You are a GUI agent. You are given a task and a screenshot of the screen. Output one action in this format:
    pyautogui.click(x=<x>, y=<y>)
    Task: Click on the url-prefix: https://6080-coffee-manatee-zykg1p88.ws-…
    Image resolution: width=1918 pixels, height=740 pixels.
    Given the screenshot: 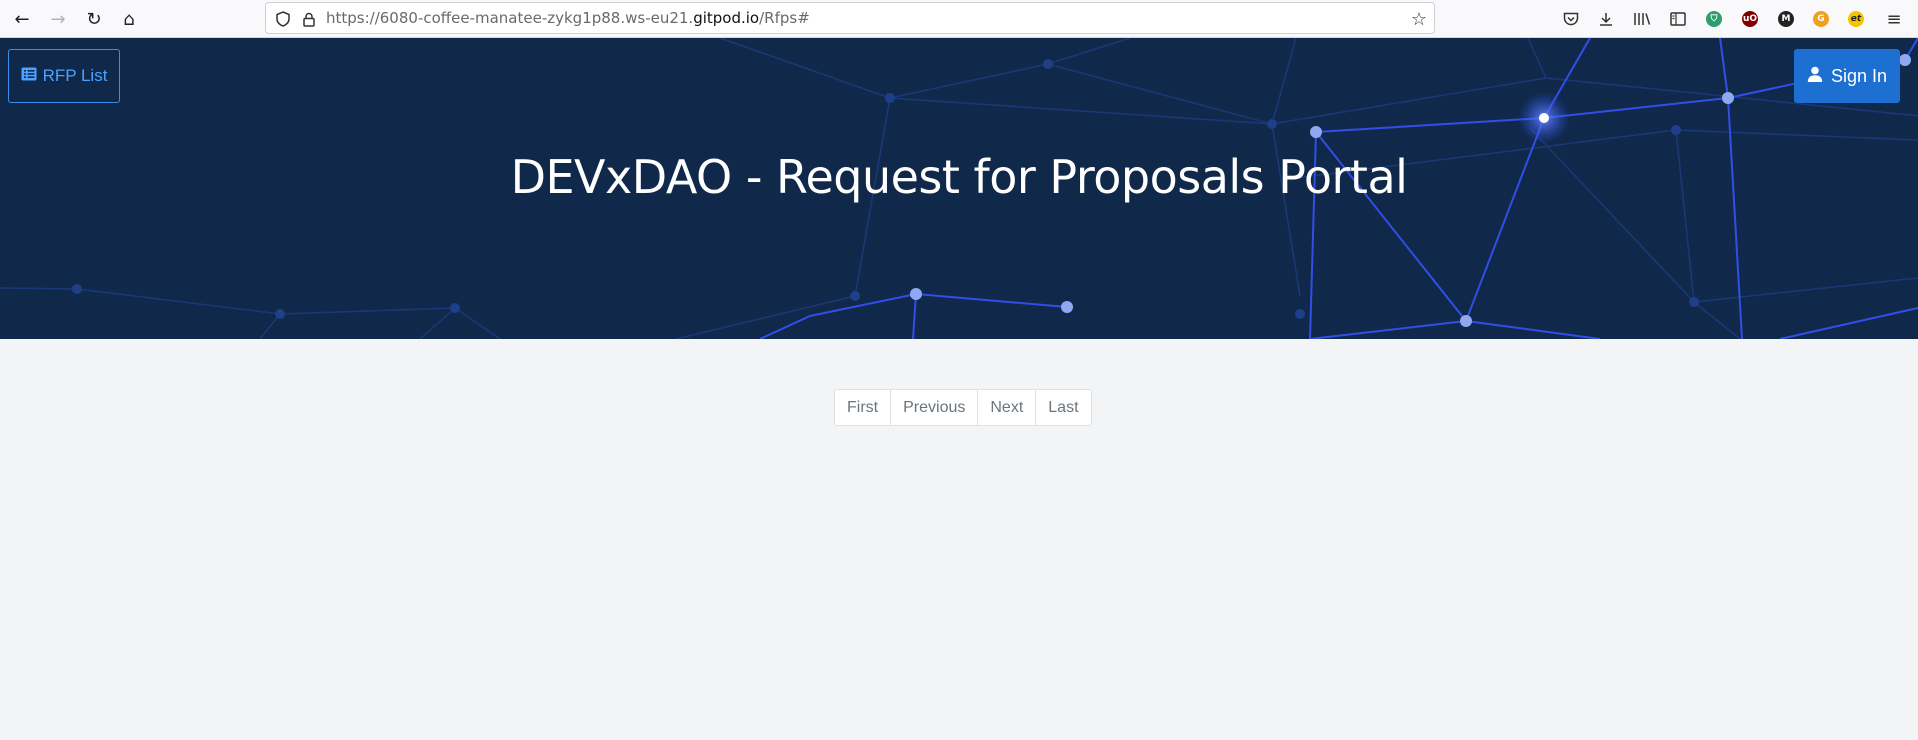 What is the action you would take?
    pyautogui.click(x=510, y=18)
    